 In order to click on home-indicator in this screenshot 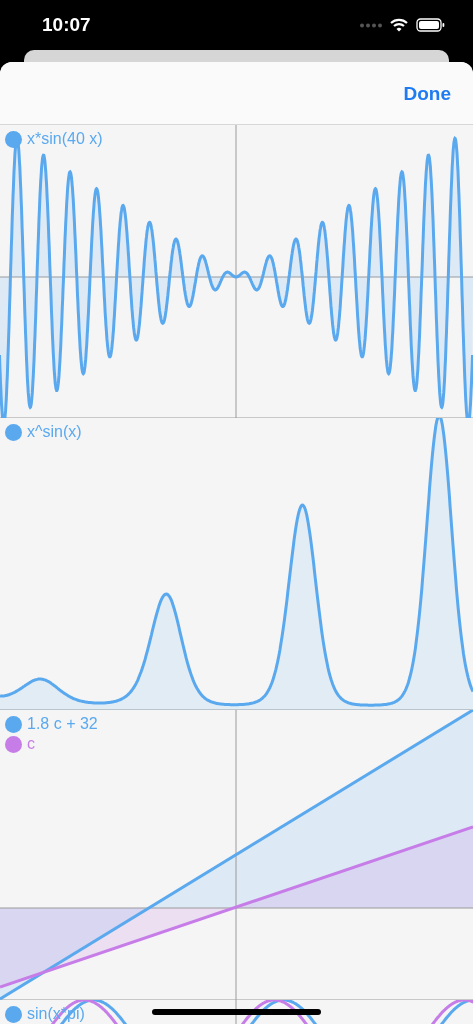, I will do `click(236, 1012)`.